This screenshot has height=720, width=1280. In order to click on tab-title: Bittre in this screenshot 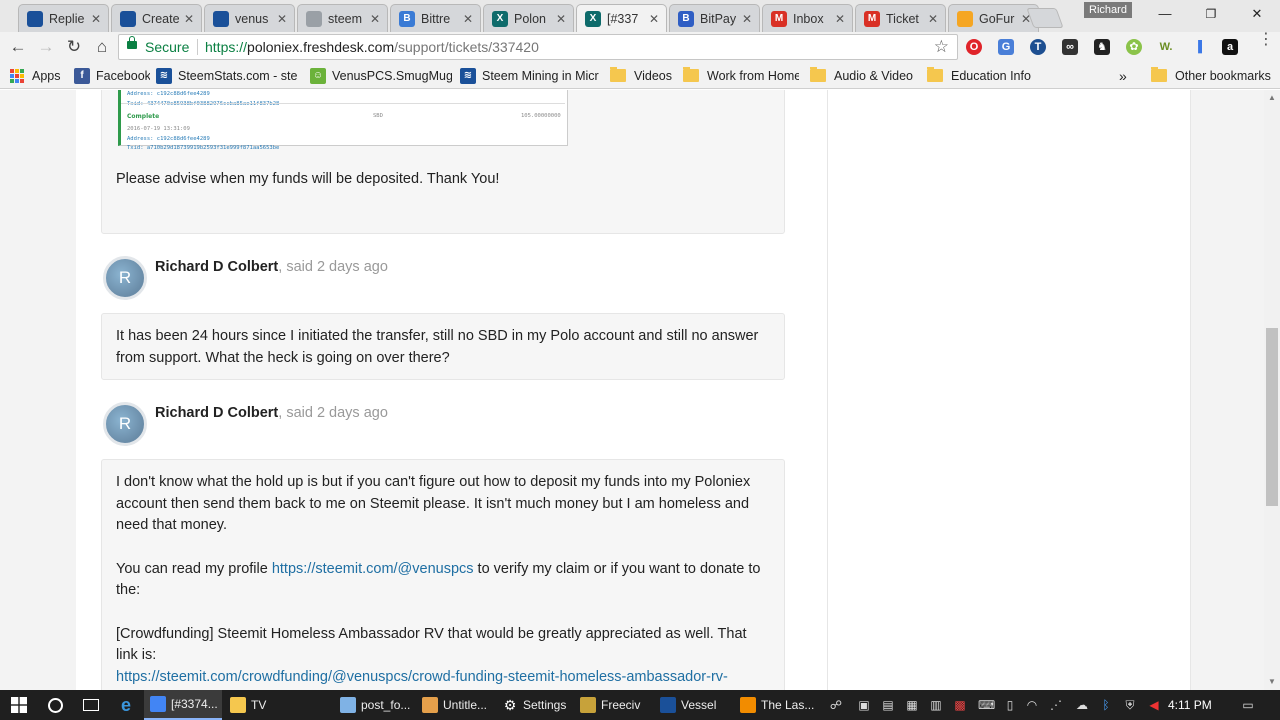, I will do `click(436, 18)`.